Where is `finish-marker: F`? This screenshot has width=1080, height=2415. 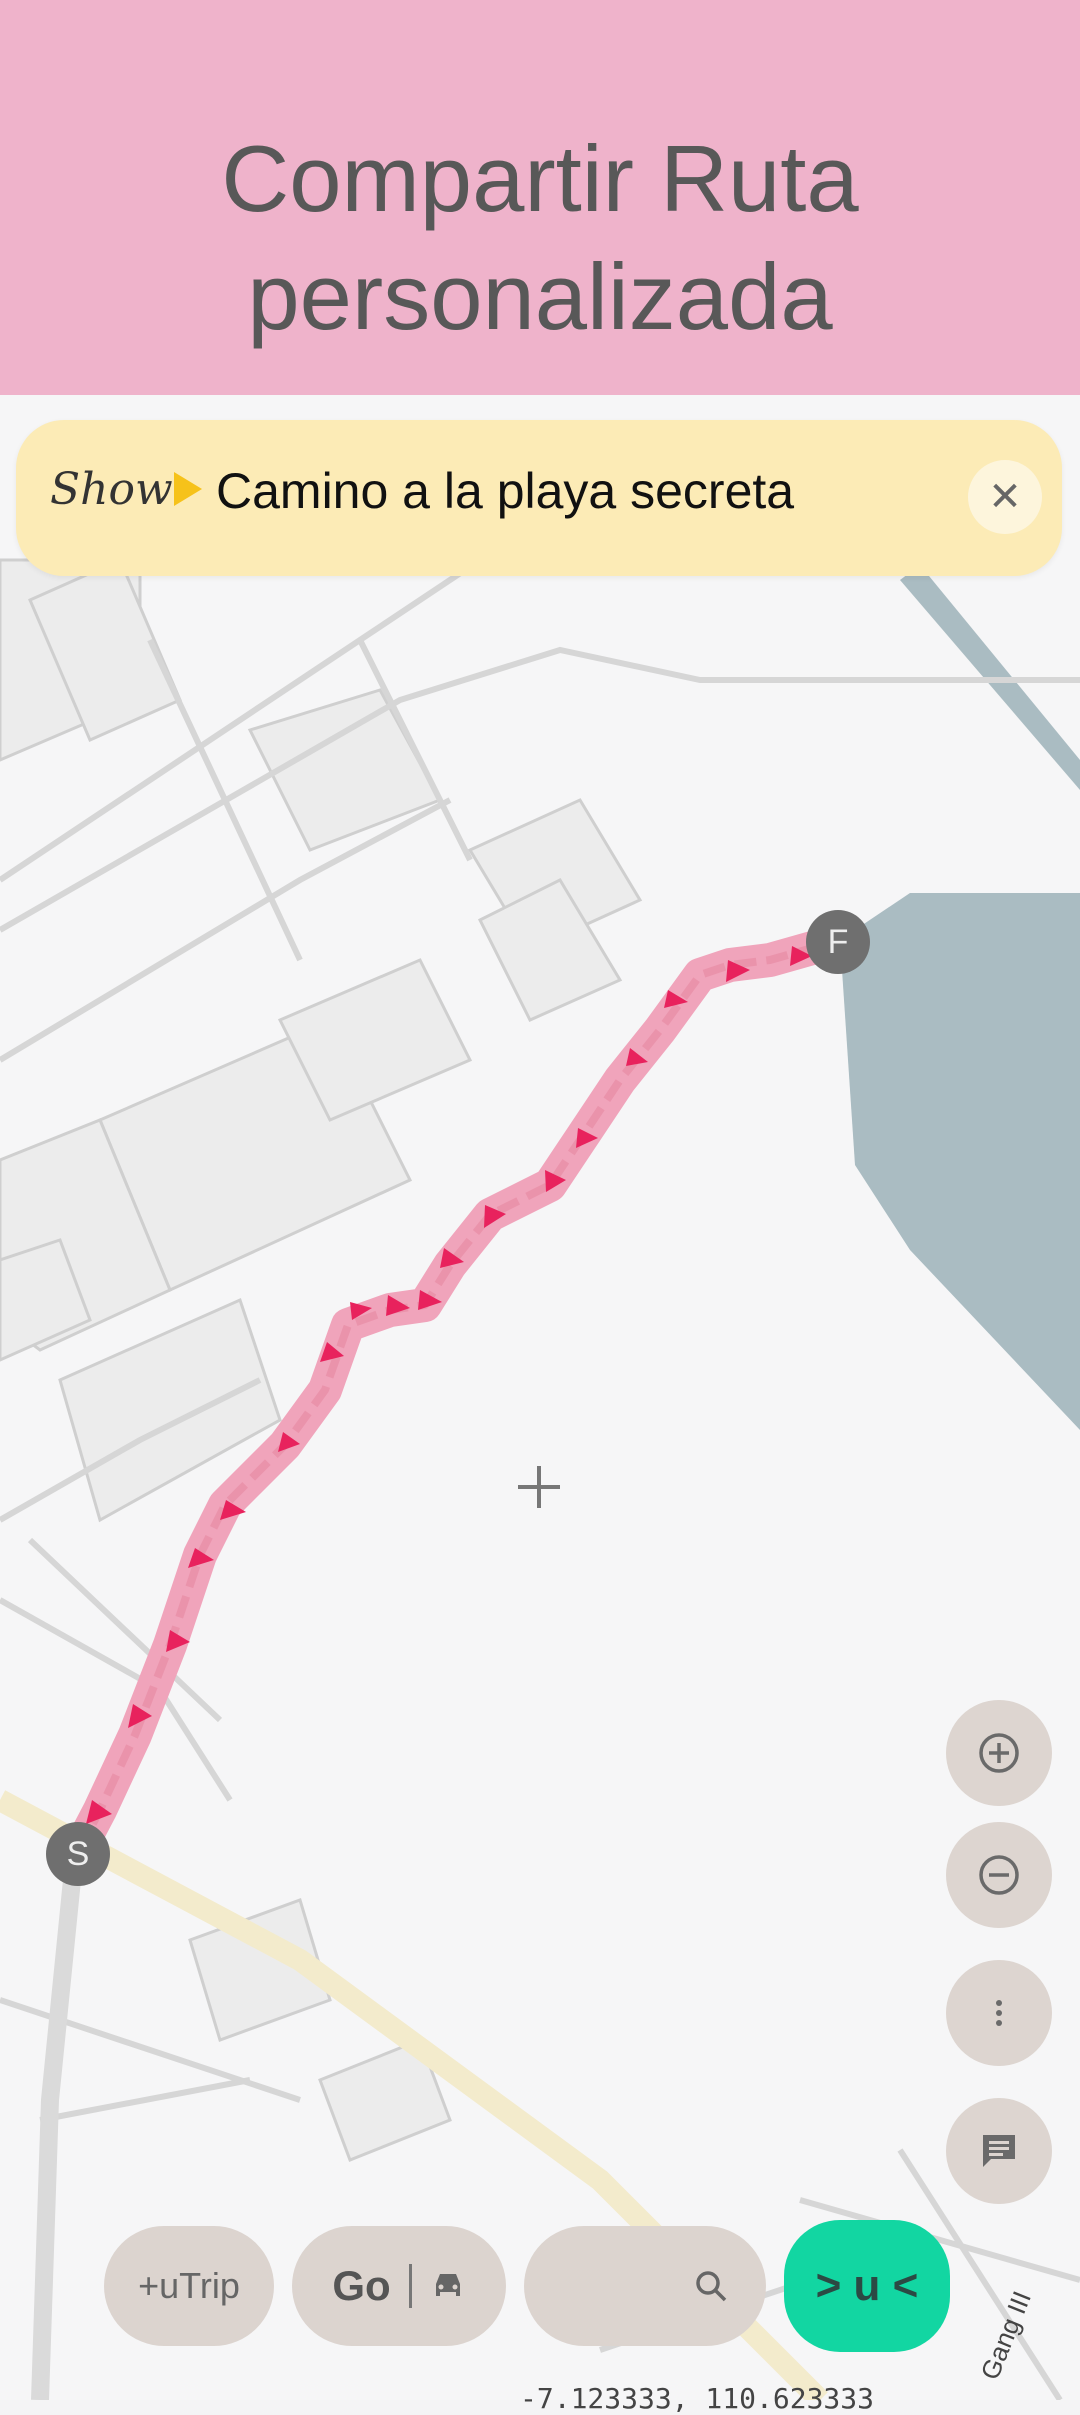
finish-marker: F is located at coordinates (838, 942).